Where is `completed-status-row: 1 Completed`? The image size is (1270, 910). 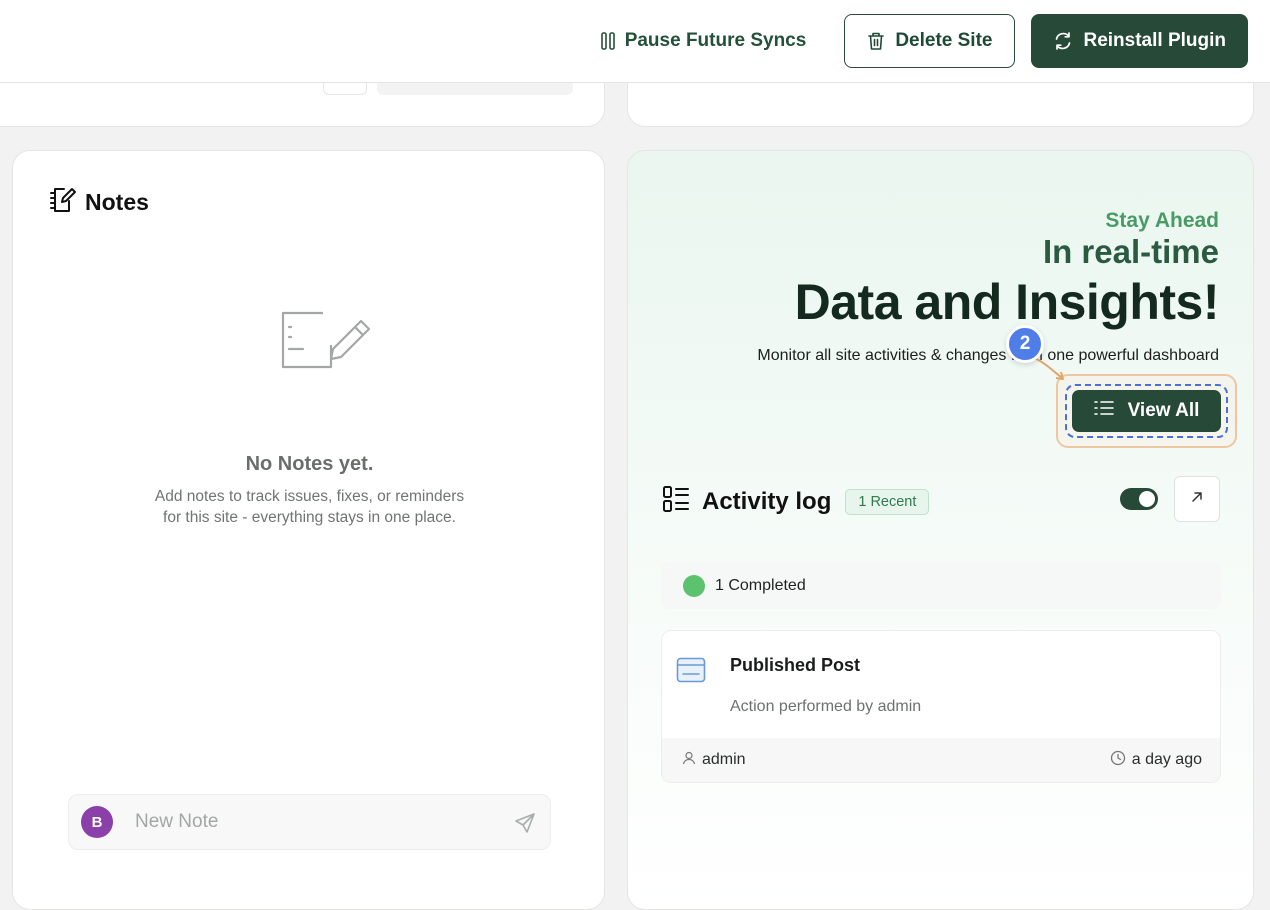
completed-status-row: 1 Completed is located at coordinates (941, 585).